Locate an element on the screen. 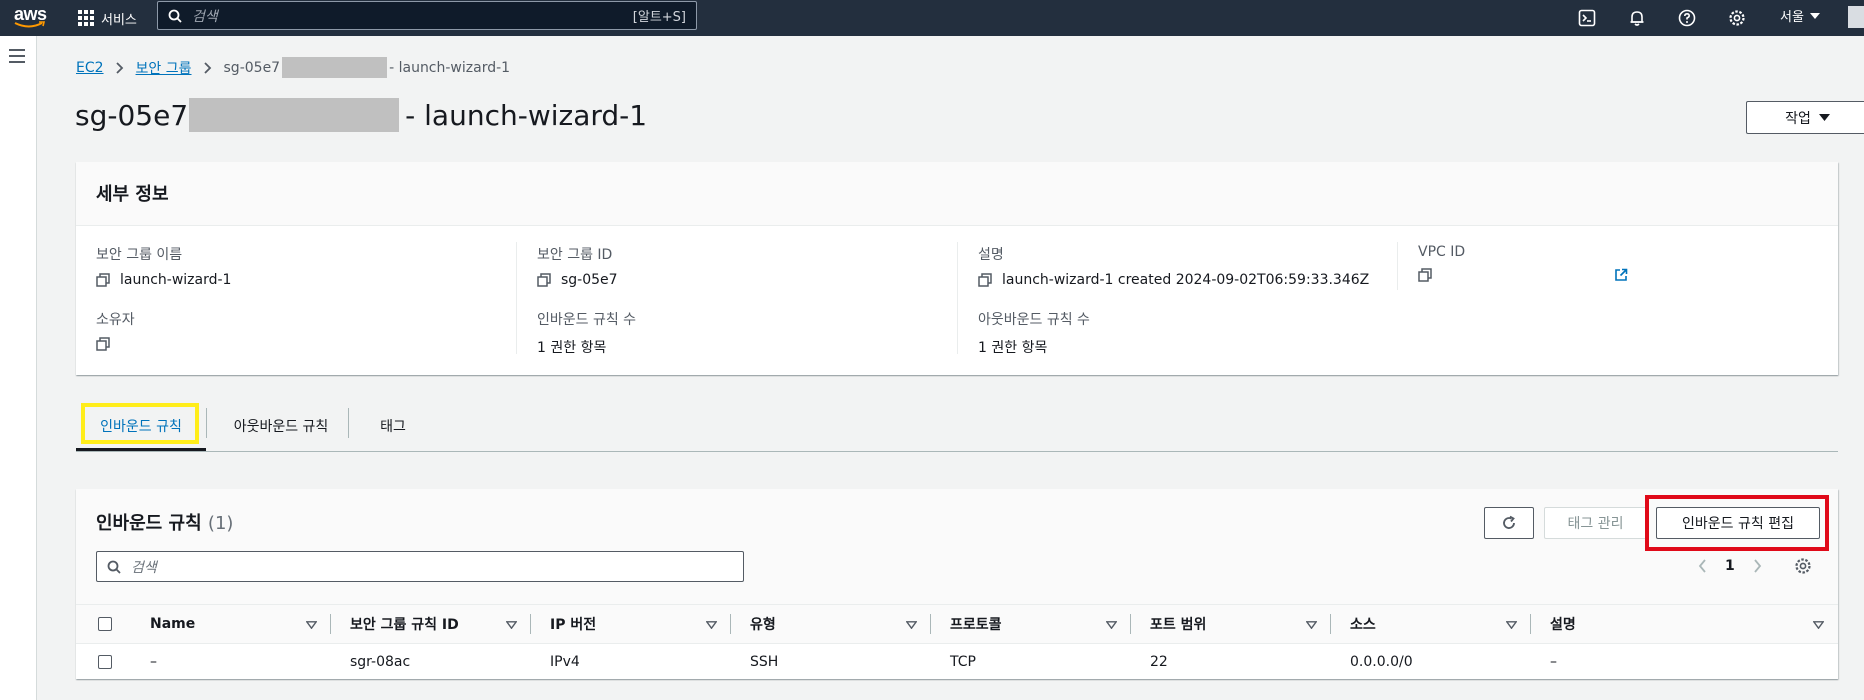  column-header-label: 설명 is located at coordinates (1563, 625).